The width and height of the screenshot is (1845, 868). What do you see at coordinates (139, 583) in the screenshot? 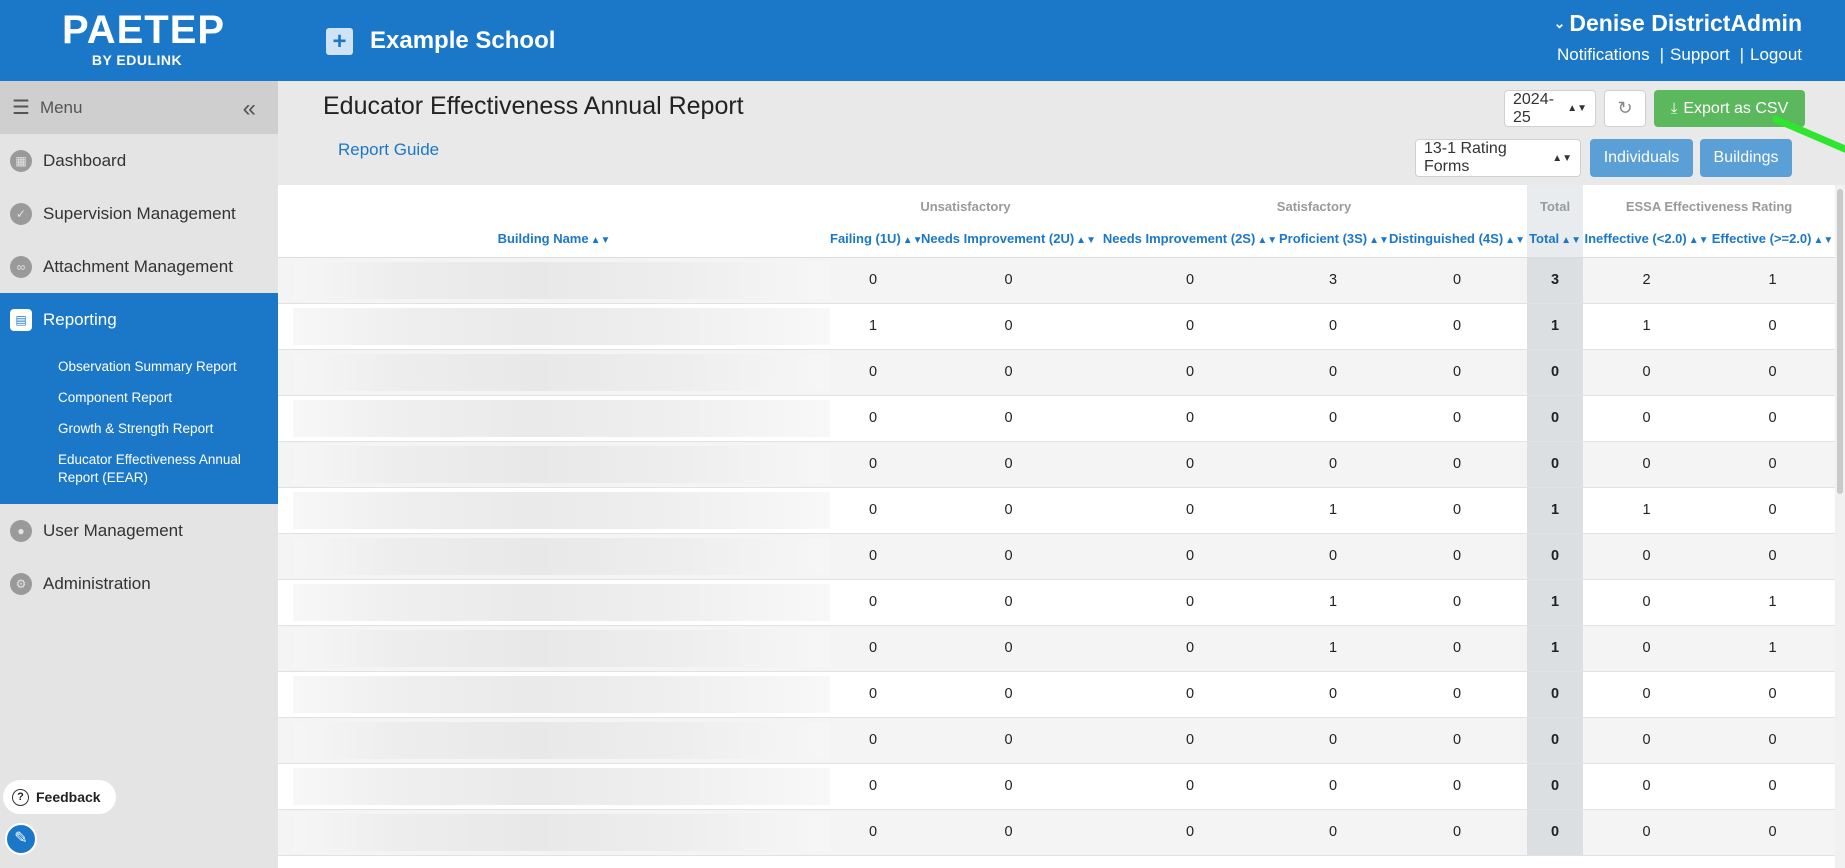
I see `sidebar-item-administration: ⚙ Administration` at bounding box center [139, 583].